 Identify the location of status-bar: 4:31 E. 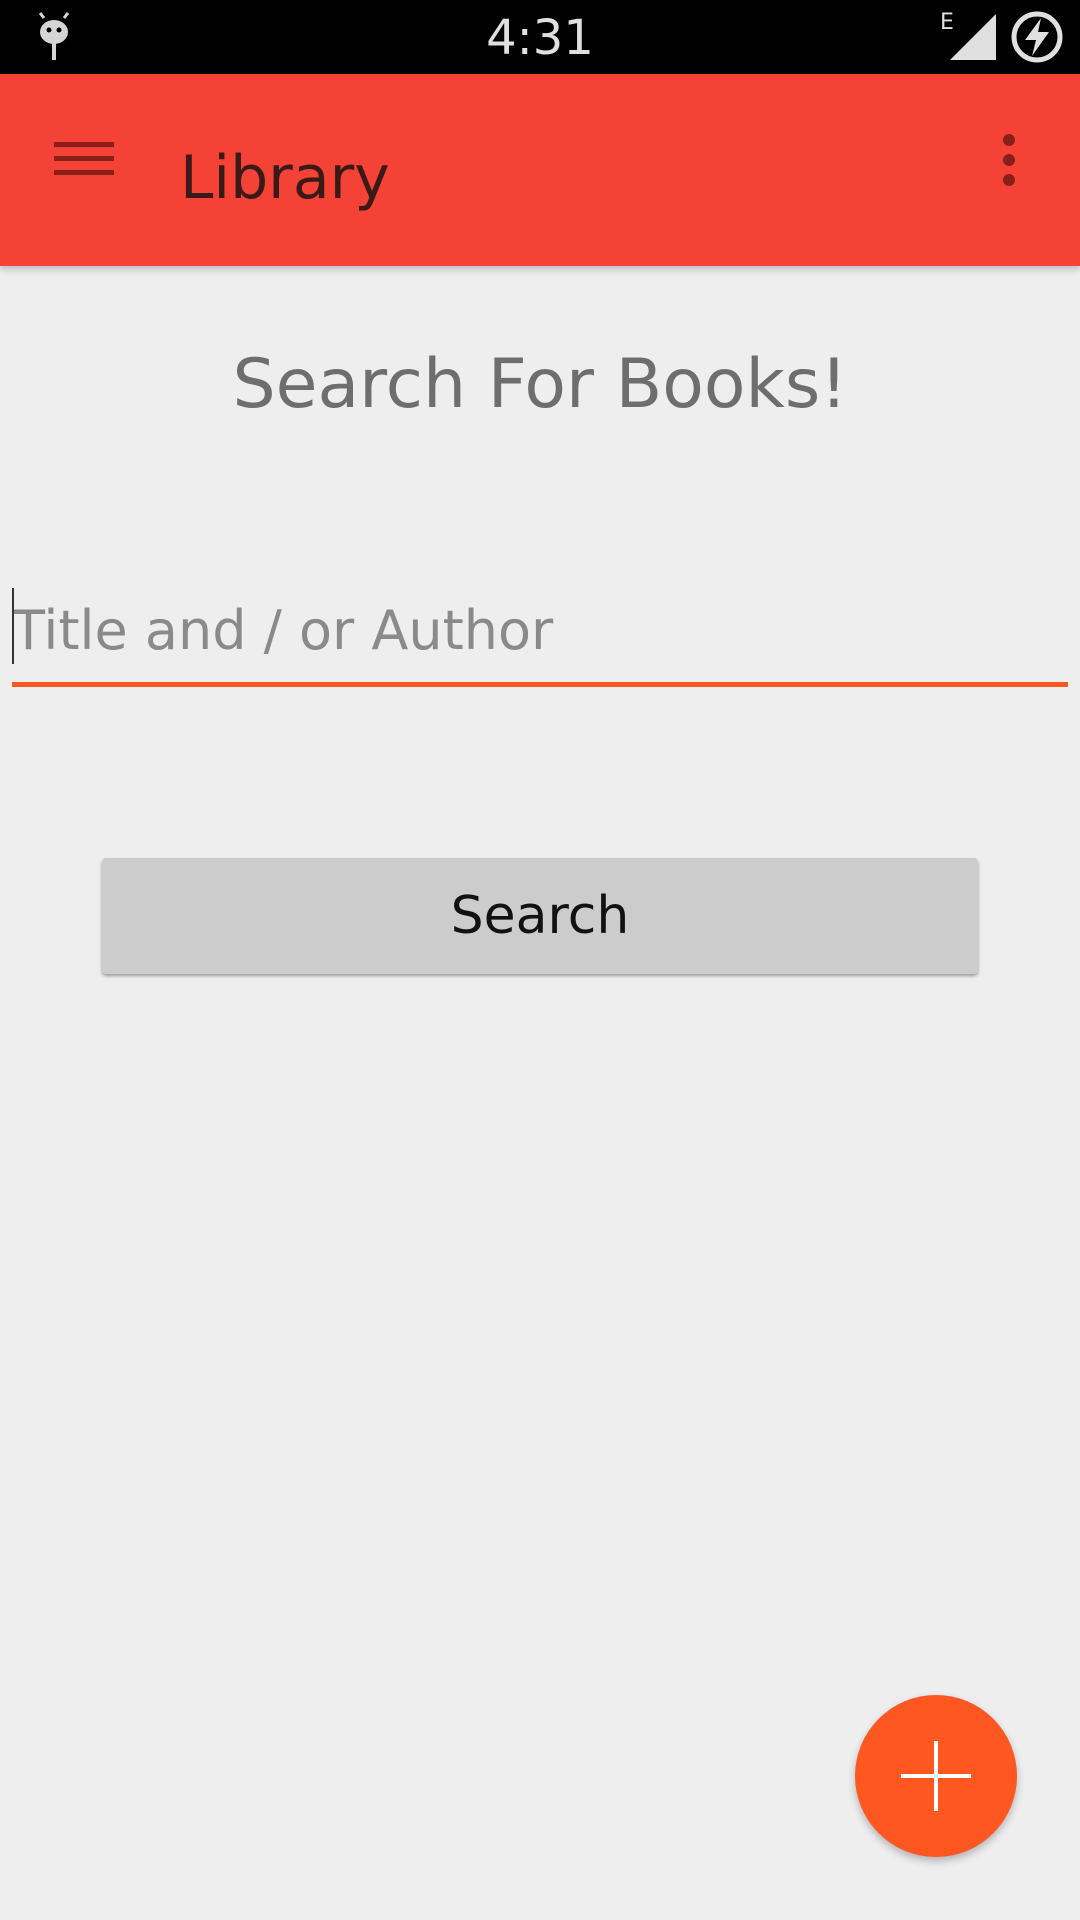
(540, 37).